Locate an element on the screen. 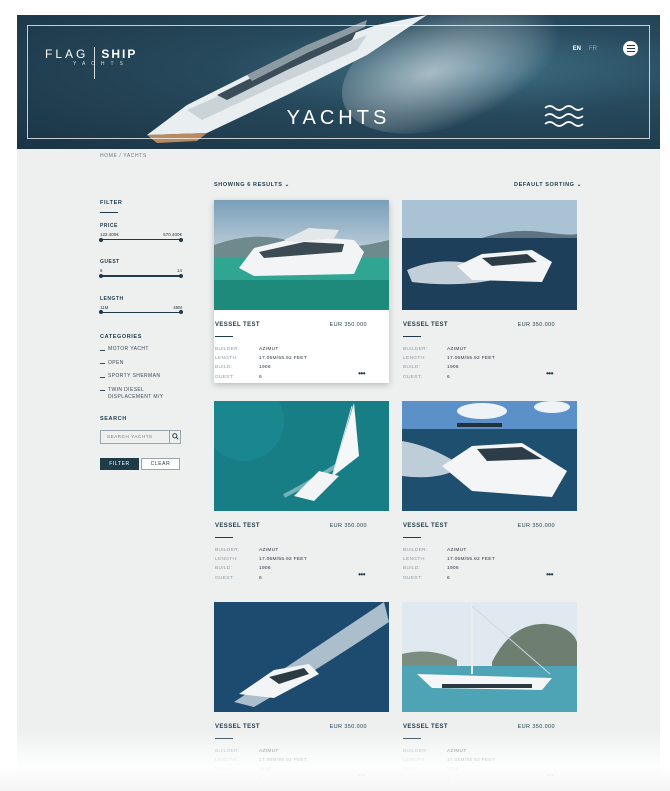  results-count-label: SHOWING 6 RESULTS is located at coordinates (248, 185).